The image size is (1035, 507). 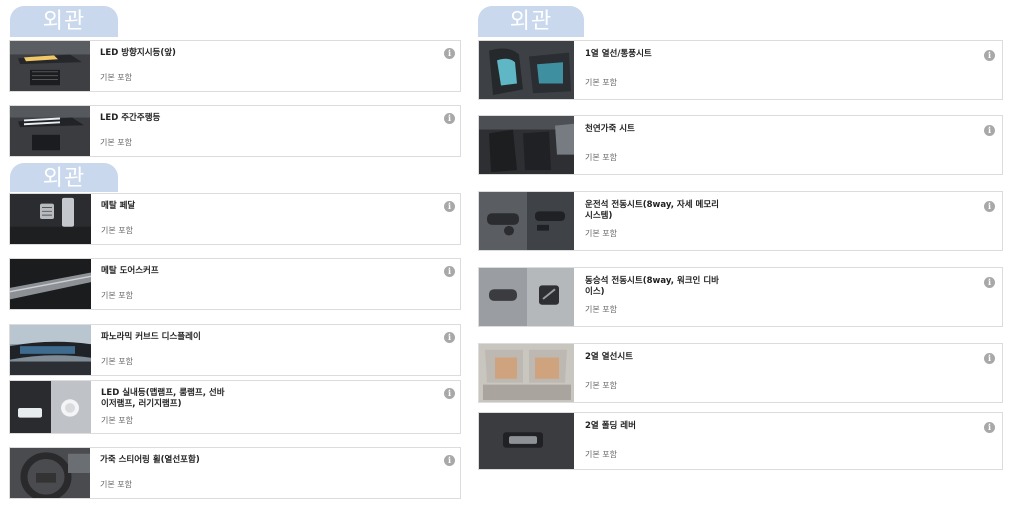 What do you see at coordinates (610, 129) in the screenshot?
I see `option-title: 천연가죽 시트` at bounding box center [610, 129].